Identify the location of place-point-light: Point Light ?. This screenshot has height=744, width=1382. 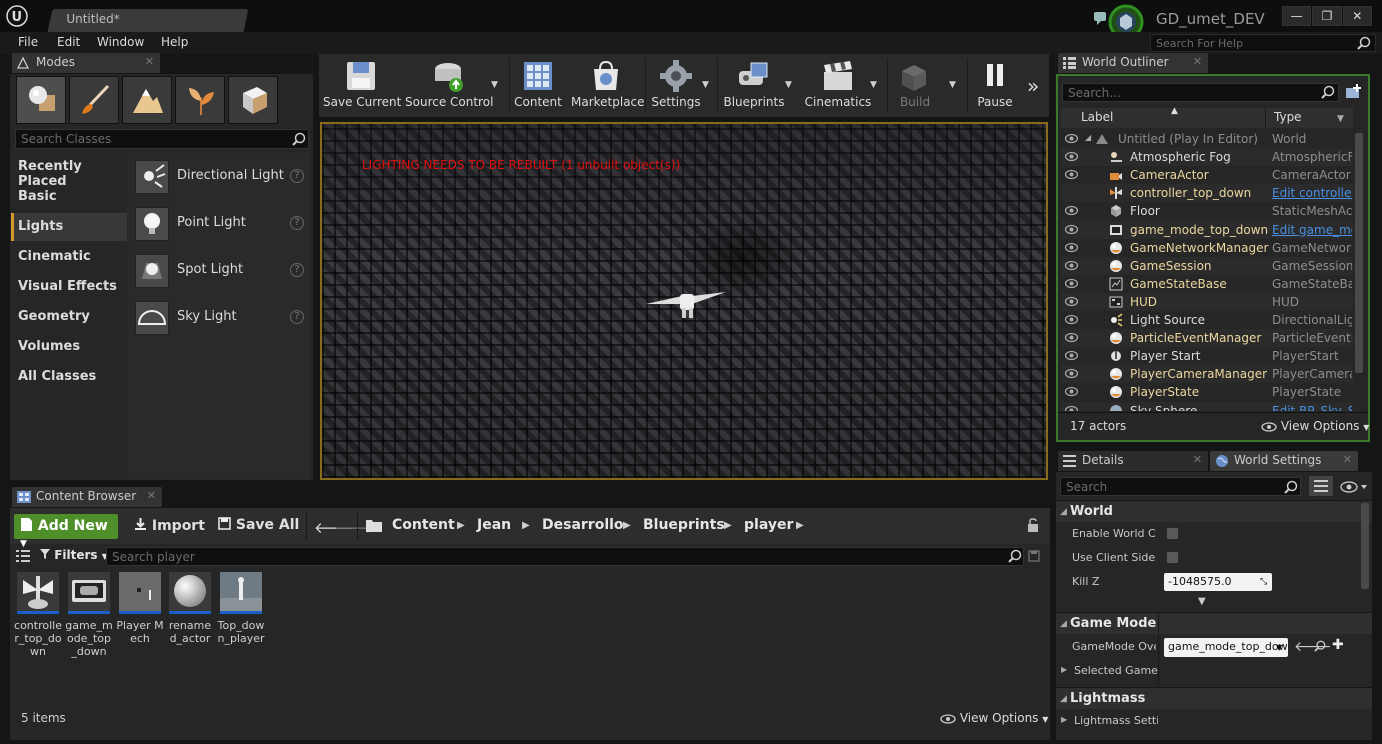
(221, 224).